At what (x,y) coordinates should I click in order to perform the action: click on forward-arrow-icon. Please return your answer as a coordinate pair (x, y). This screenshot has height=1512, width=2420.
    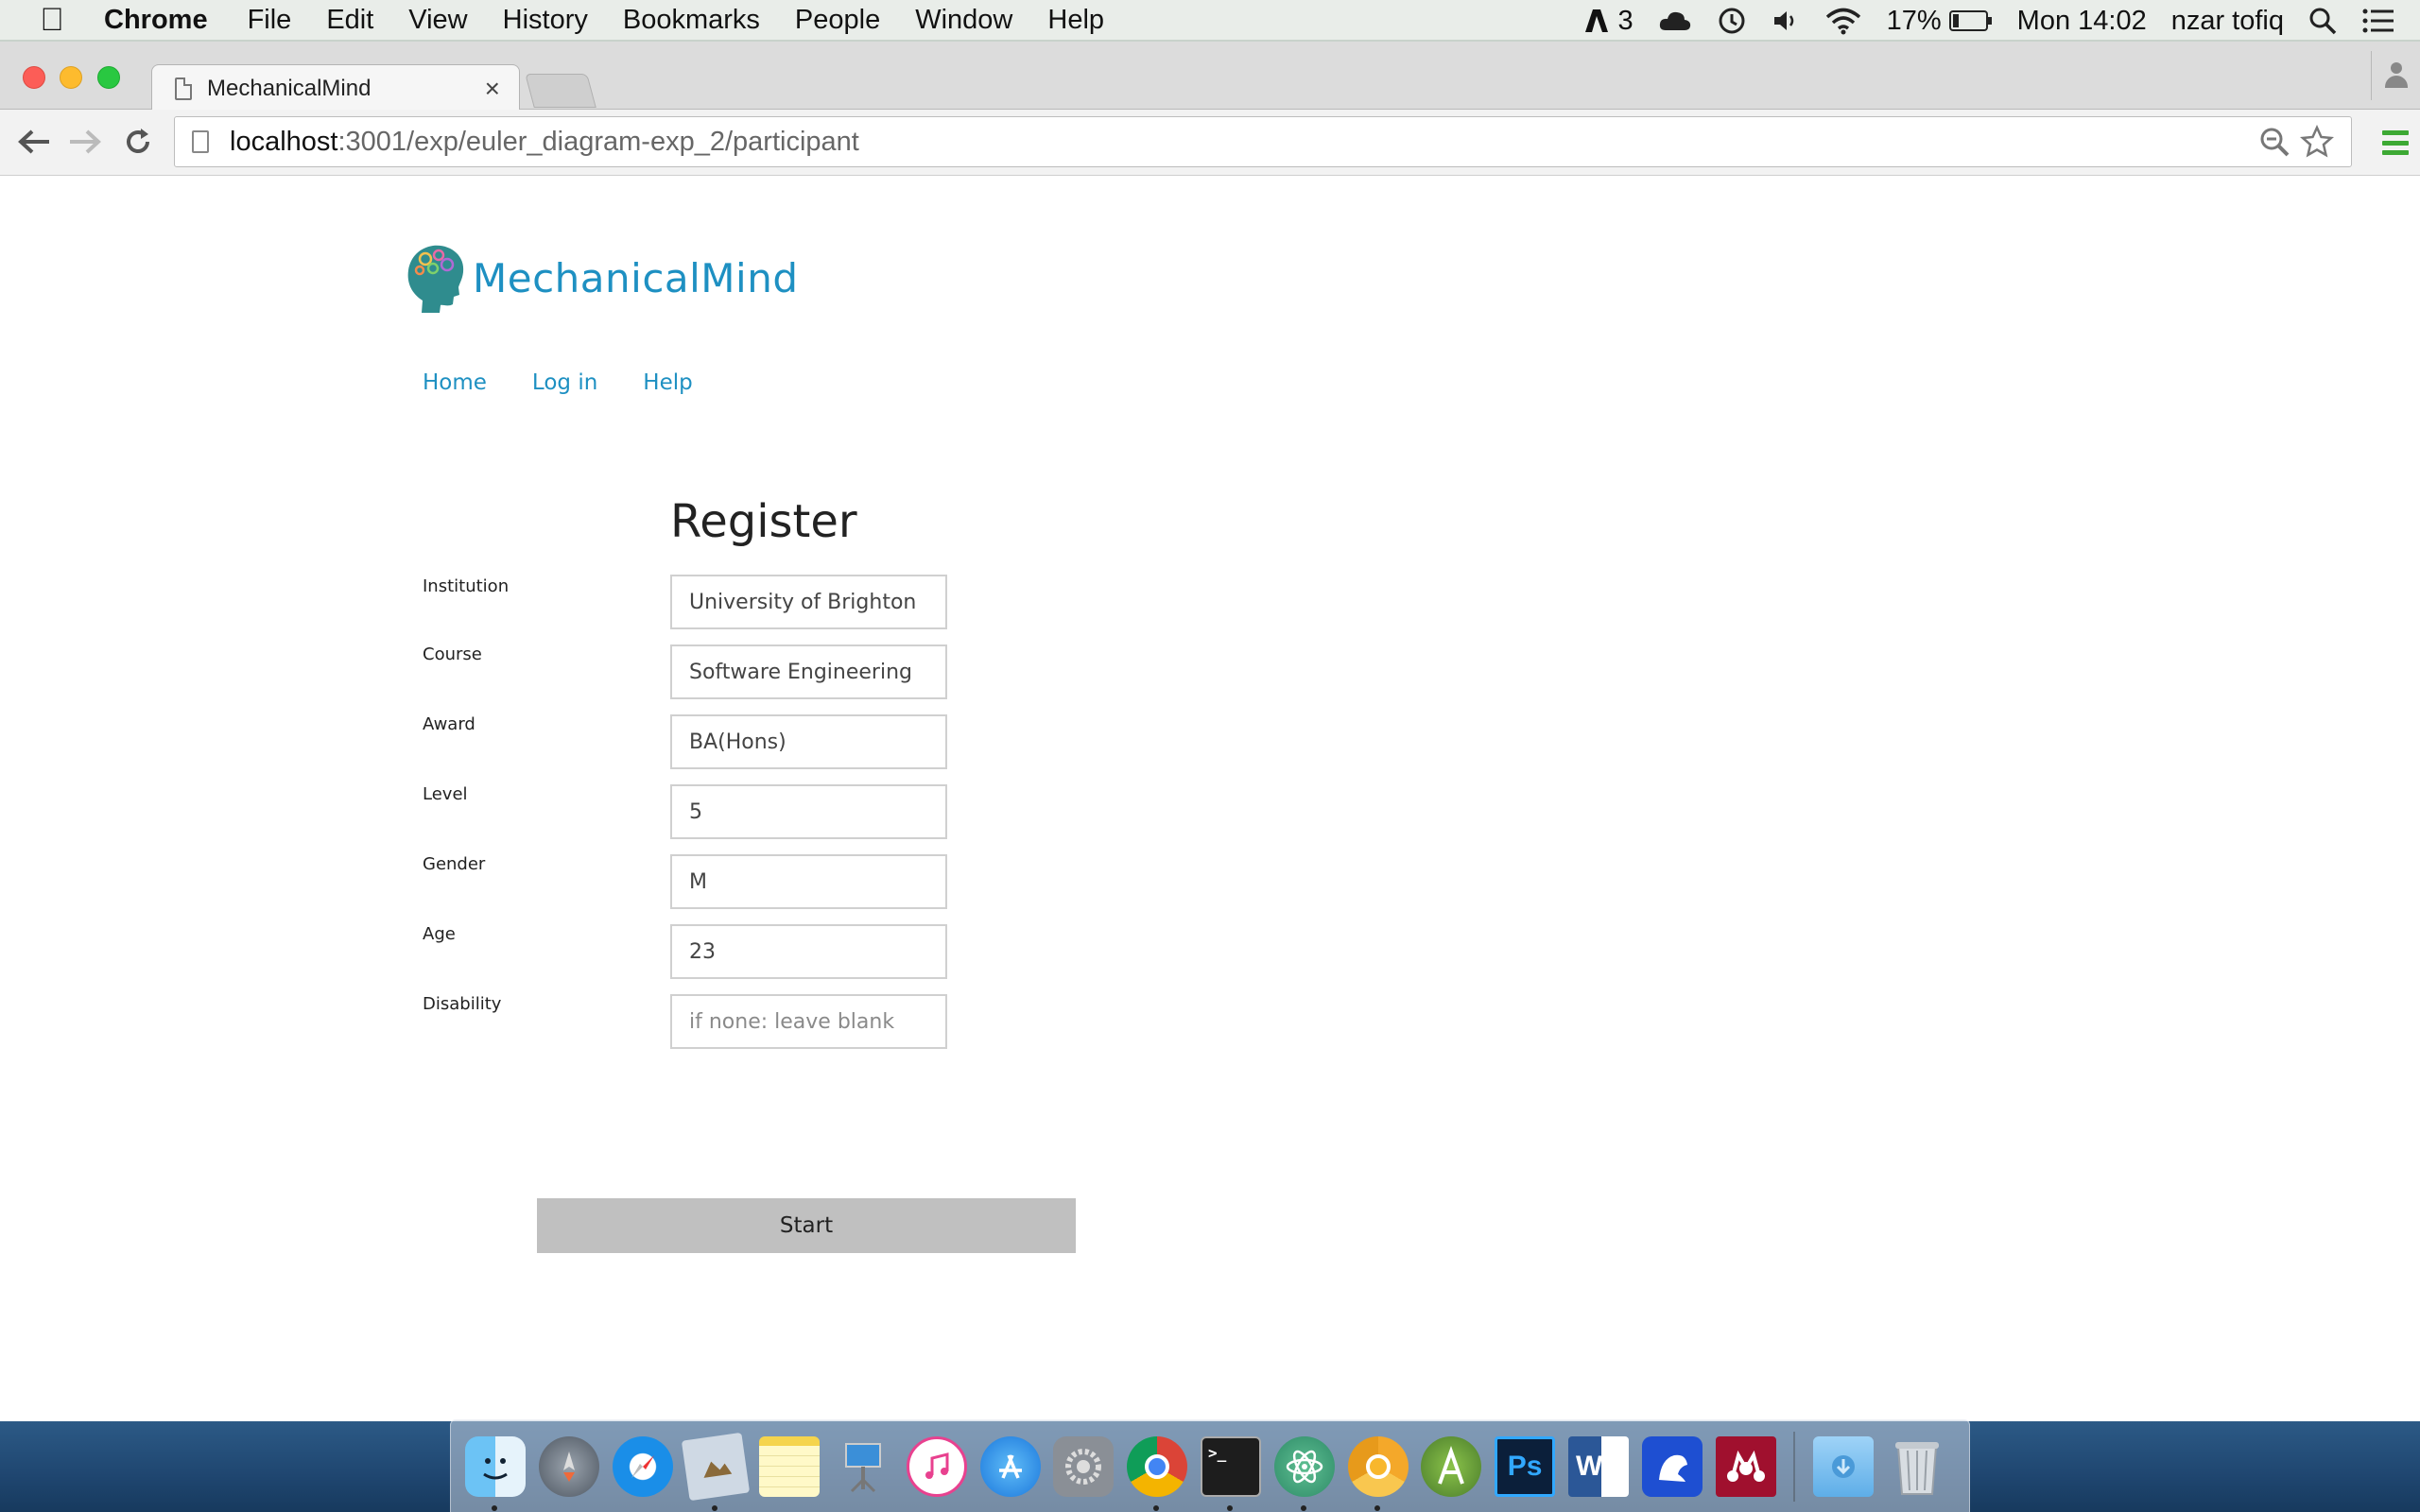
    Looking at the image, I should click on (85, 141).